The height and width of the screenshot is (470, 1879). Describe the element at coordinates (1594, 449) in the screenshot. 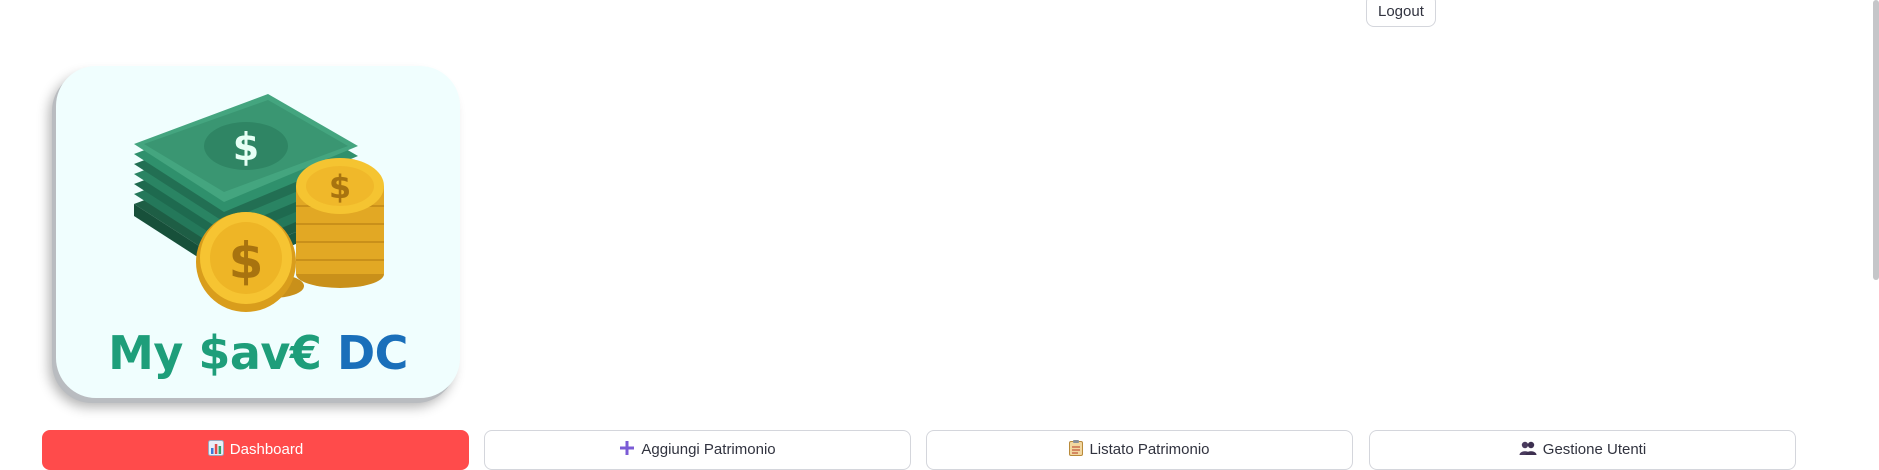

I see `gestione-utenti-label: Gestione Utenti` at that location.